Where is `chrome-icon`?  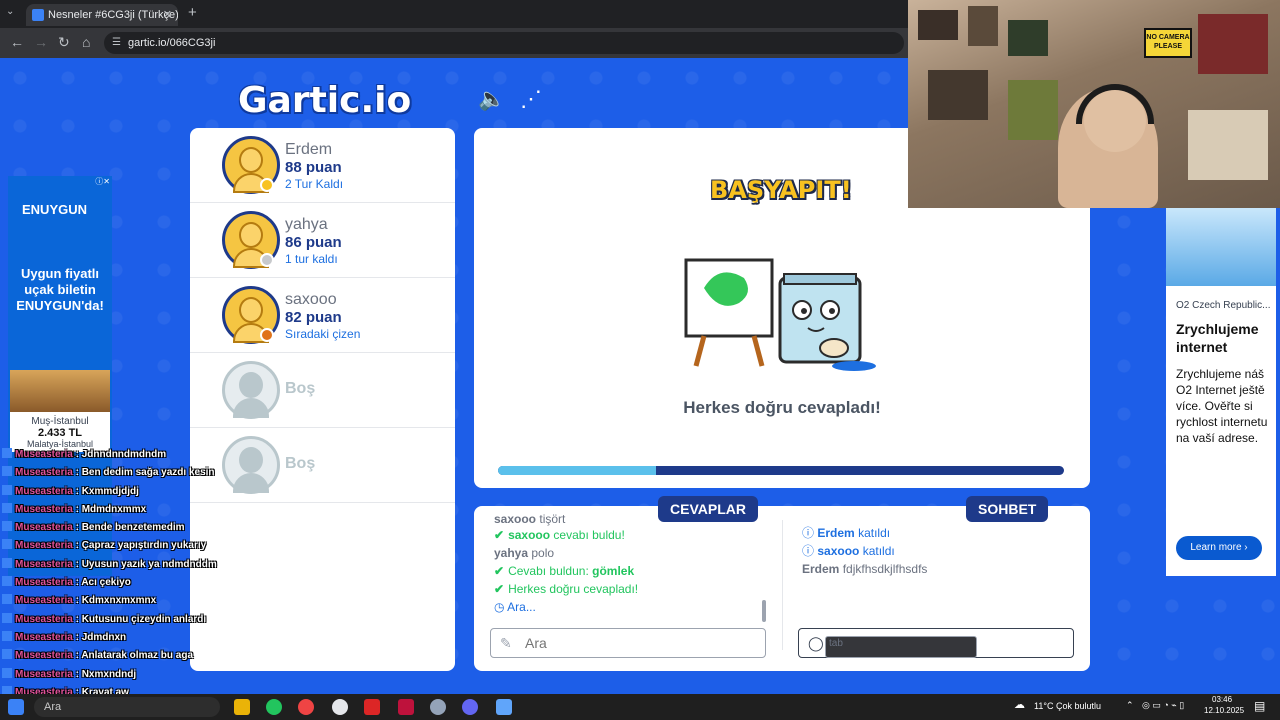
chrome-icon is located at coordinates (274, 707).